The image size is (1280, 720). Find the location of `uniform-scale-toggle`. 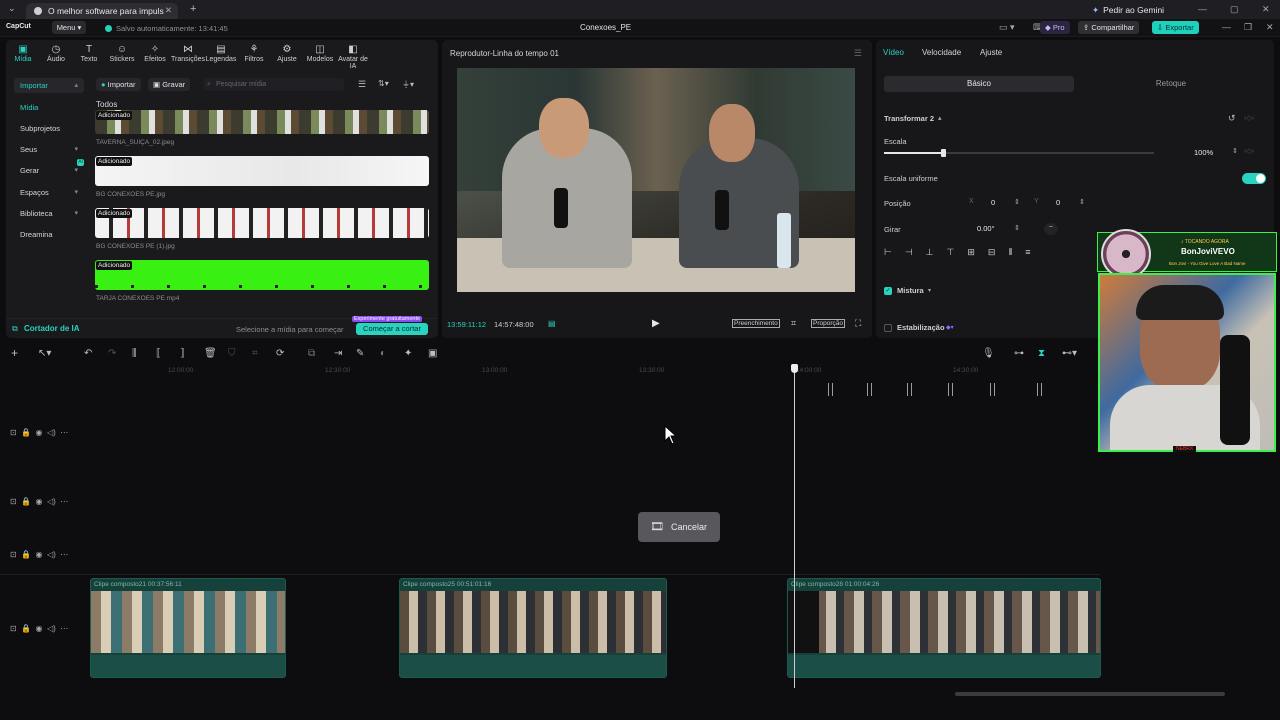

uniform-scale-toggle is located at coordinates (1254, 178).